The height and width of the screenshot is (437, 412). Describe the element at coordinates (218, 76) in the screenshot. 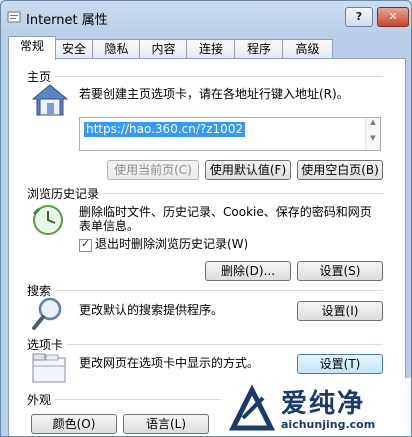

I see `home-divider` at that location.